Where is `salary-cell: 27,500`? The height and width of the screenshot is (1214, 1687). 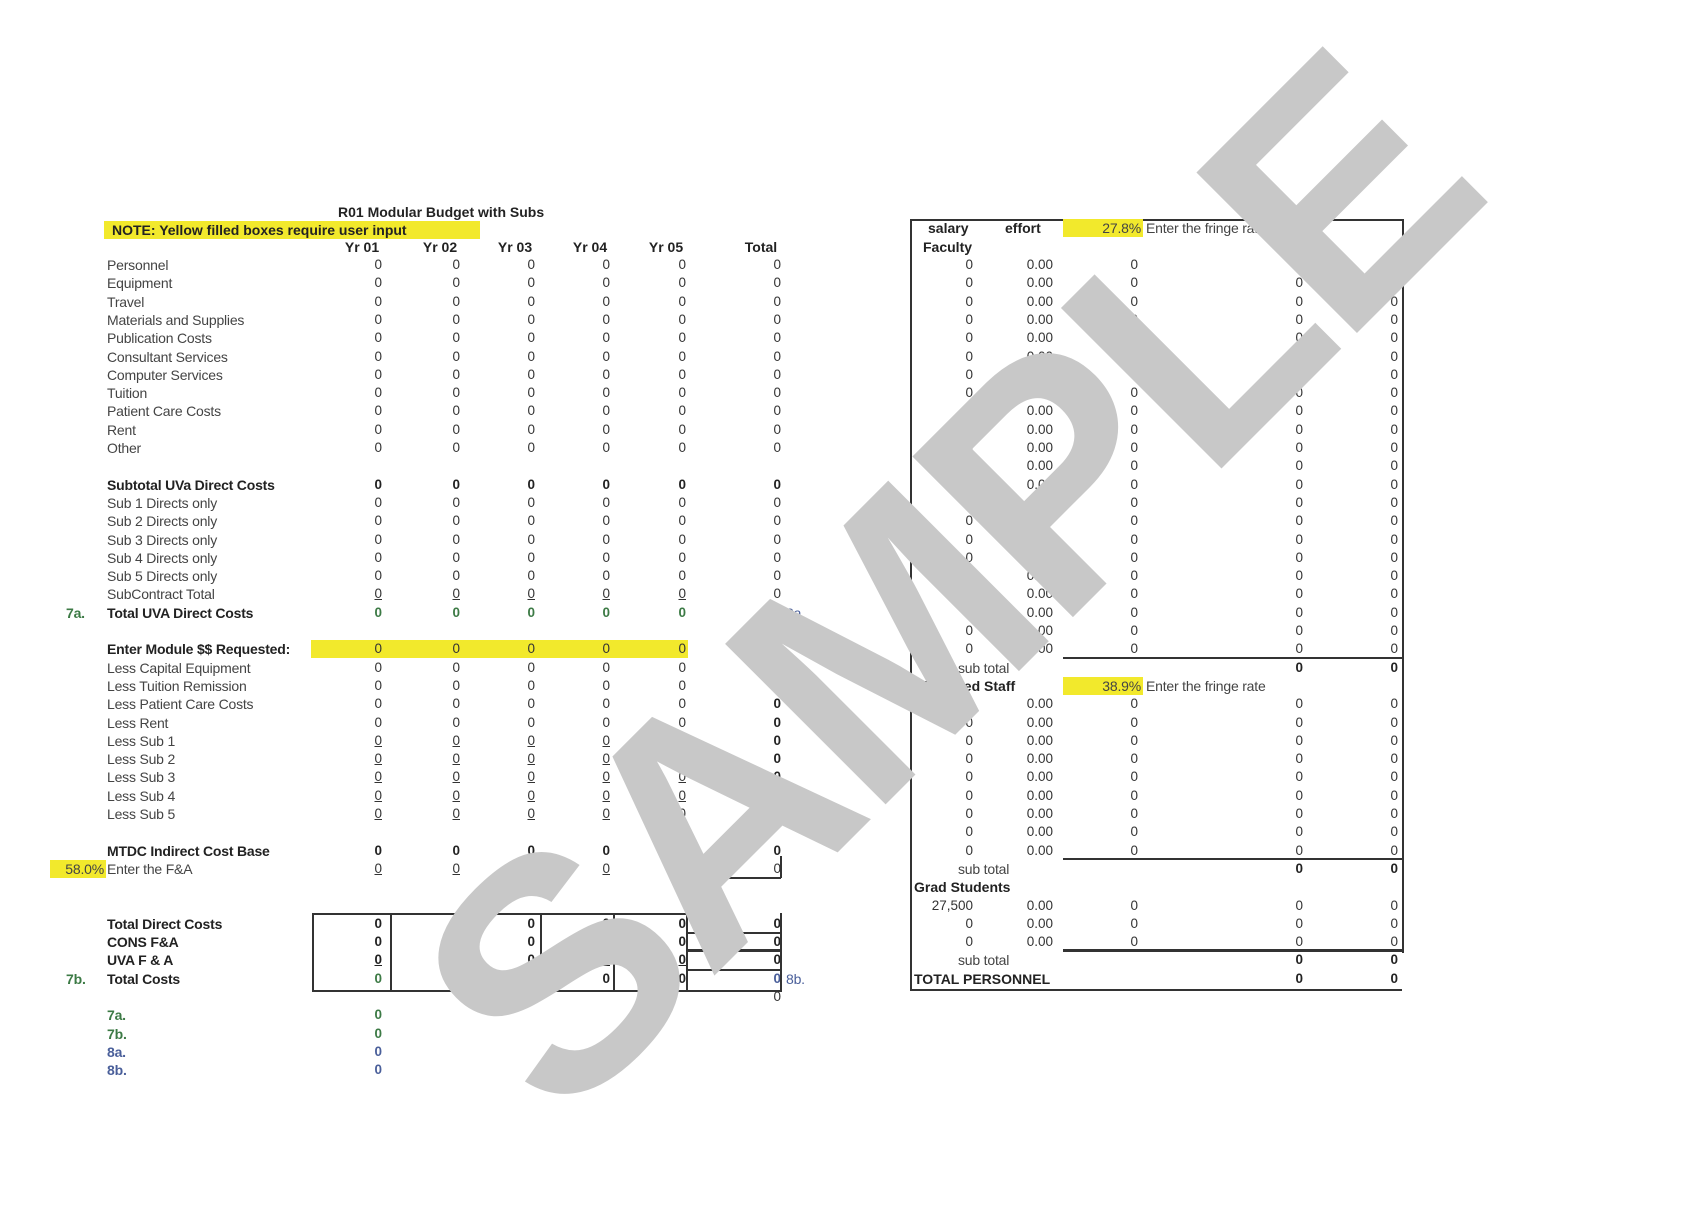
salary-cell: 27,500 is located at coordinates (943, 906).